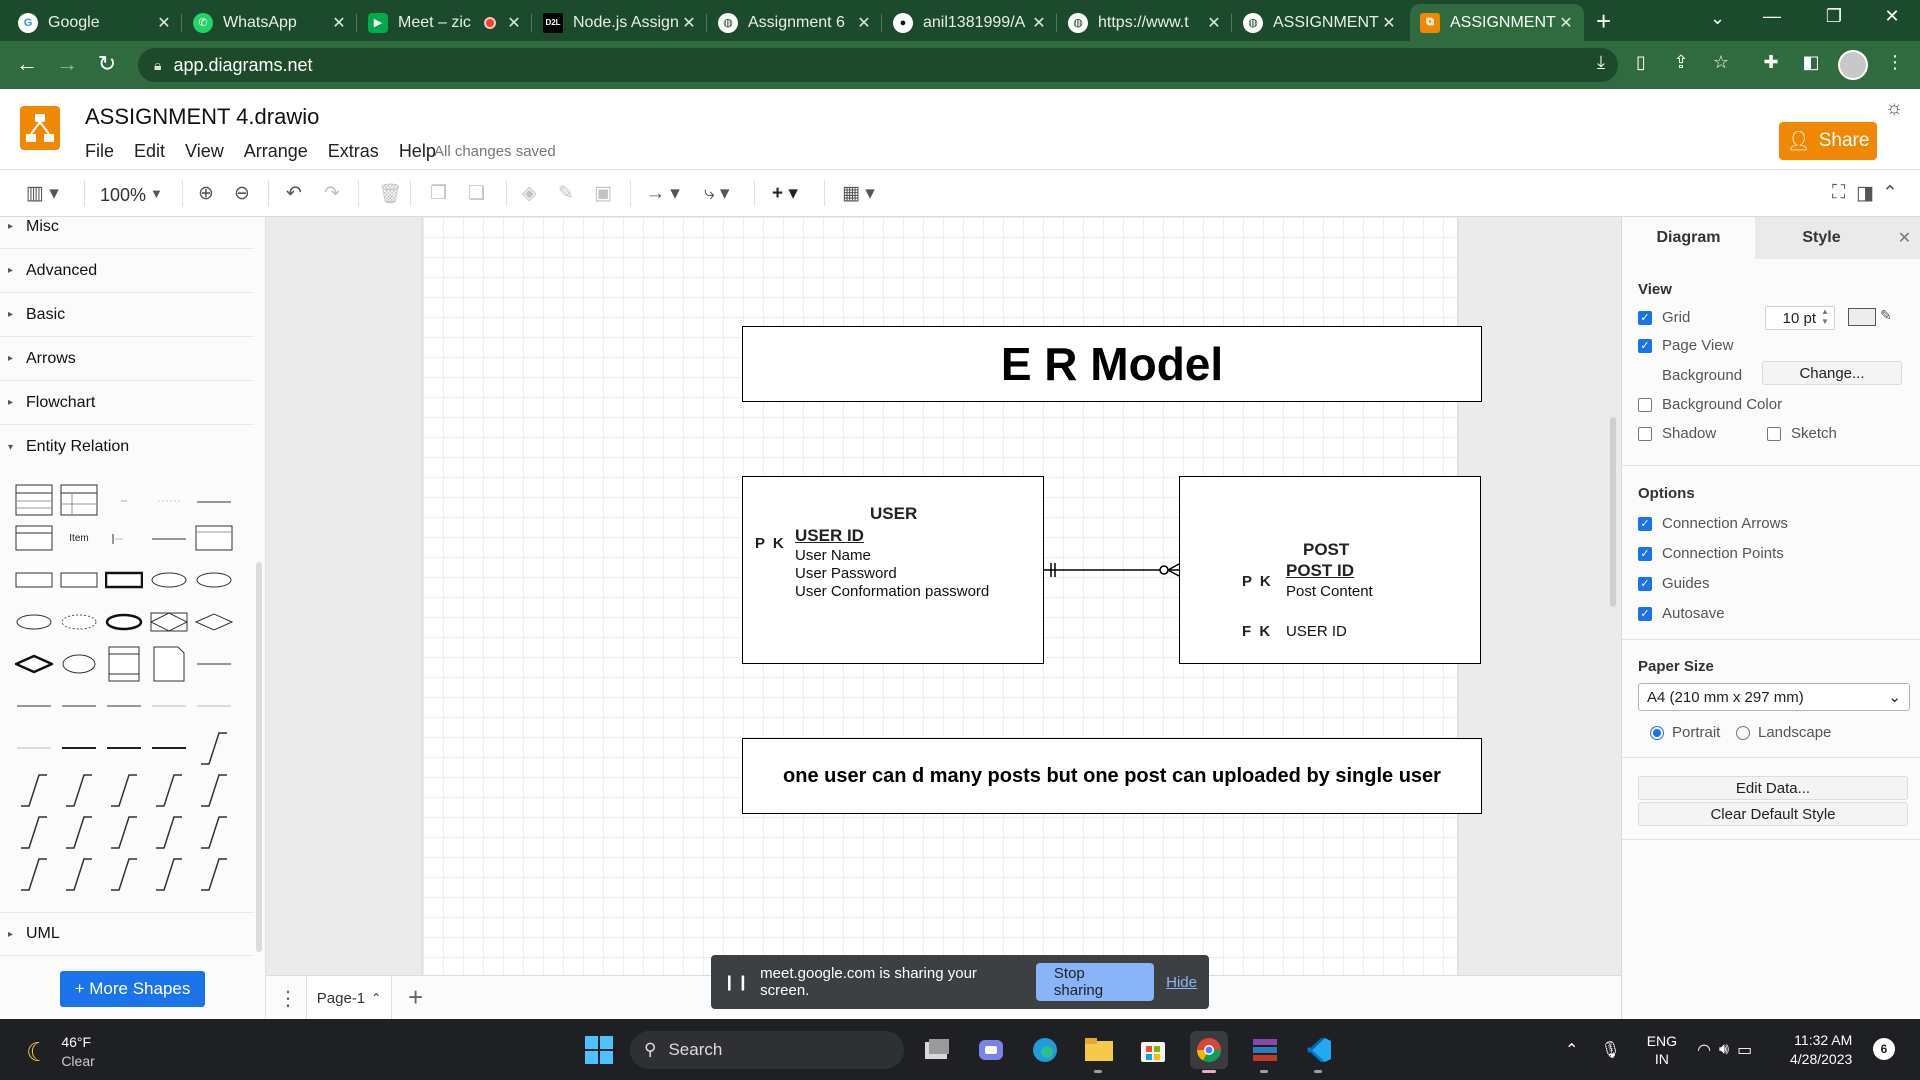 This screenshot has width=1920, height=1080. I want to click on battery-icon: ▭, so click(1744, 1050).